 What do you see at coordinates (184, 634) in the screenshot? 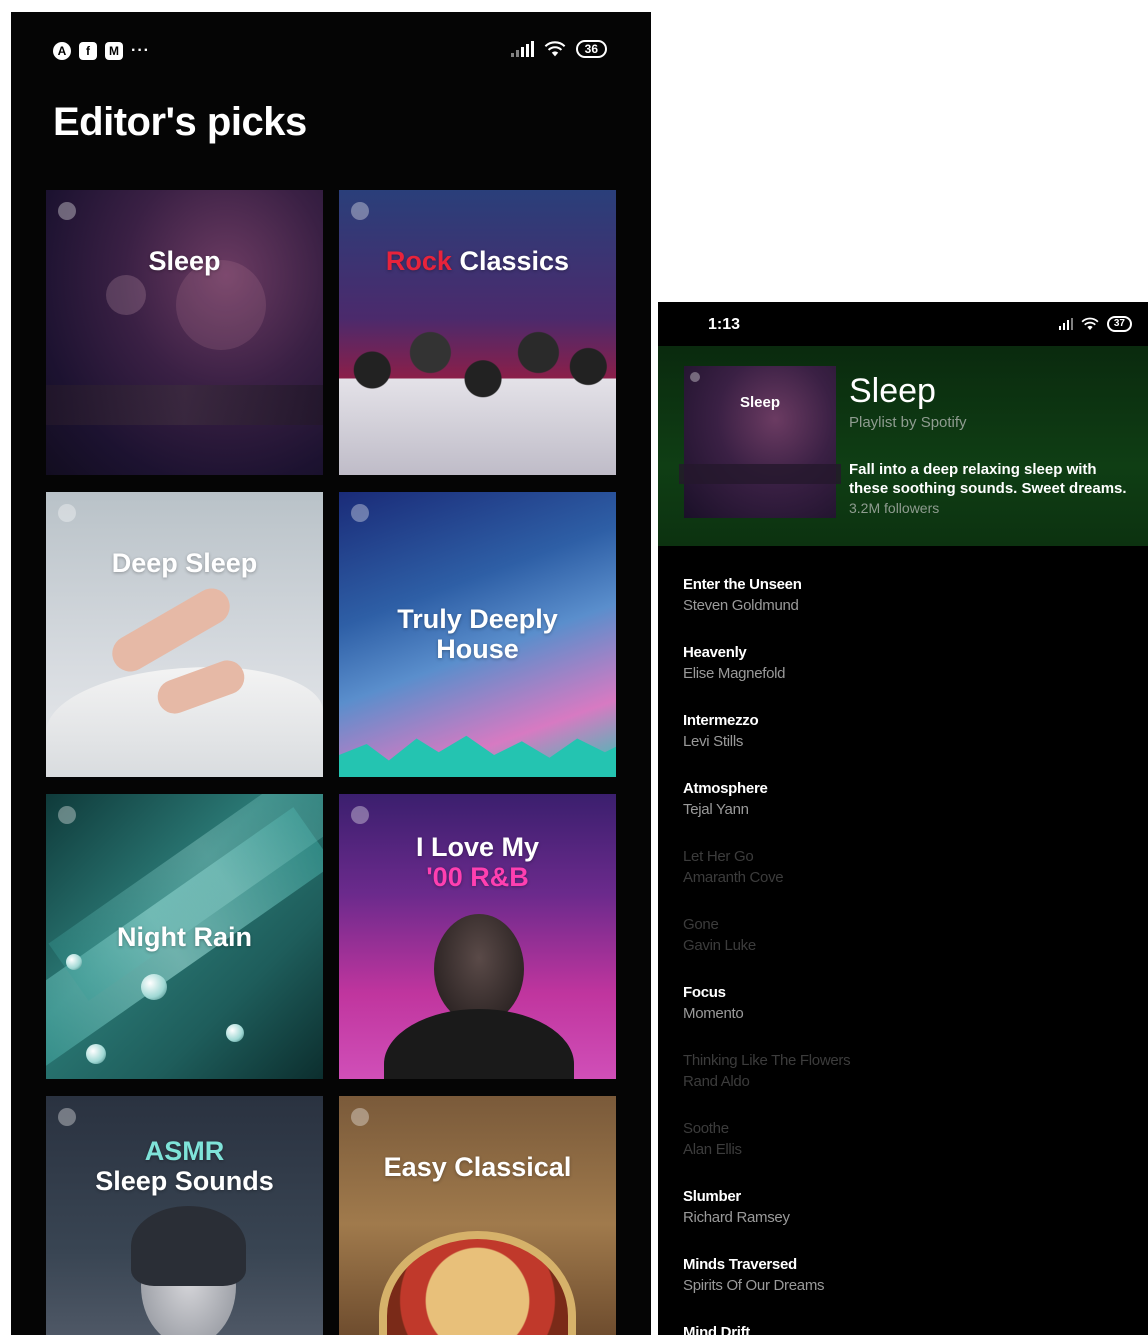
I see `playlist-tile-deep-sleep: Deep Sleep` at bounding box center [184, 634].